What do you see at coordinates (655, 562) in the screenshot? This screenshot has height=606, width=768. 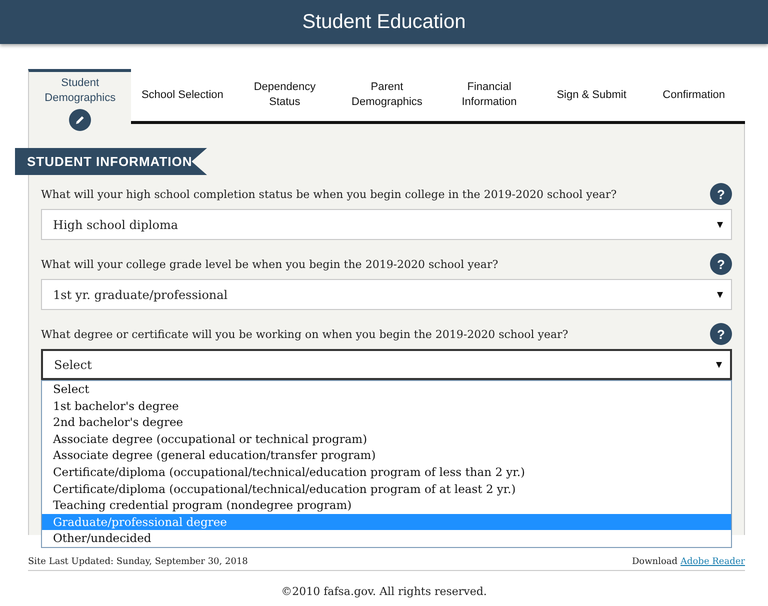 I see `download-label: Download` at bounding box center [655, 562].